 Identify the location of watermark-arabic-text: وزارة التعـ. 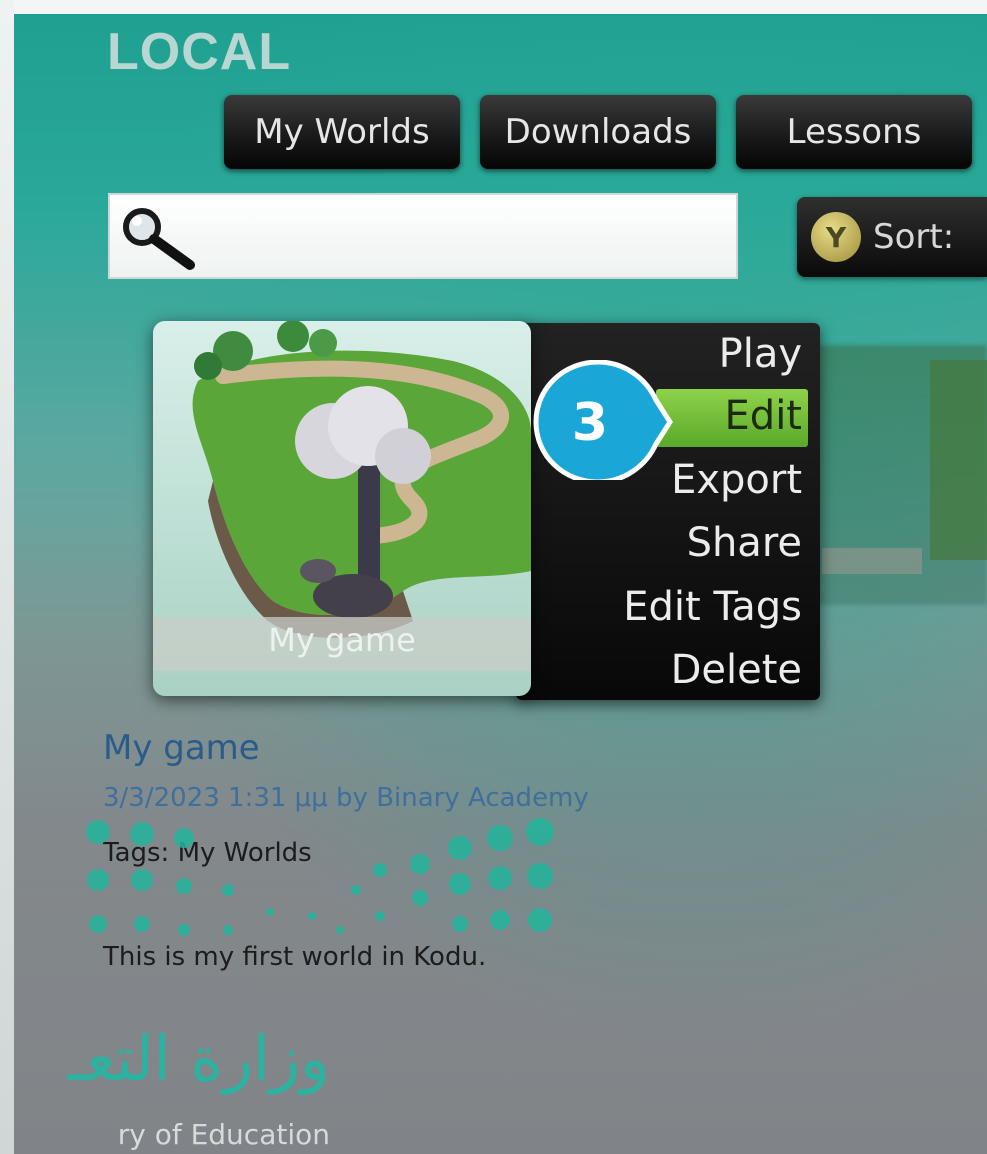
(198, 1058).